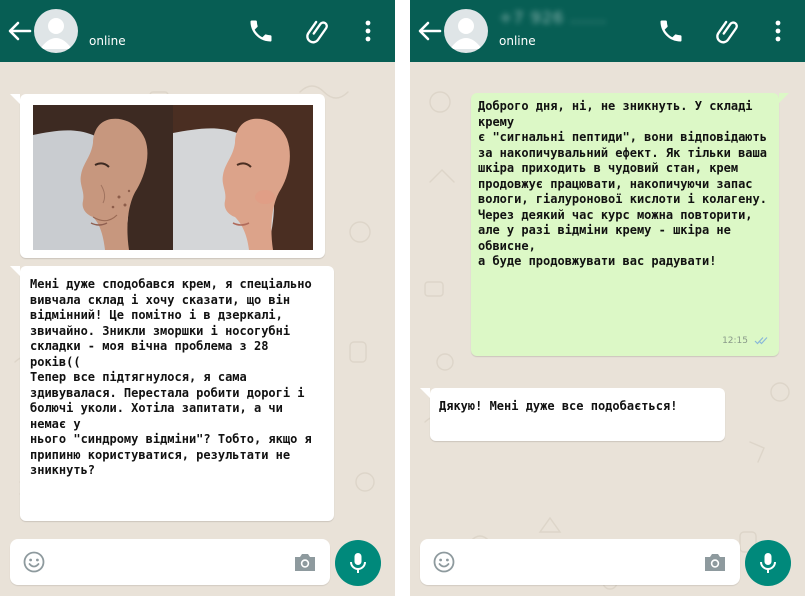 This screenshot has width=805, height=596. I want to click on message-line: Через деякий час курс можна повторити,, so click(615, 214).